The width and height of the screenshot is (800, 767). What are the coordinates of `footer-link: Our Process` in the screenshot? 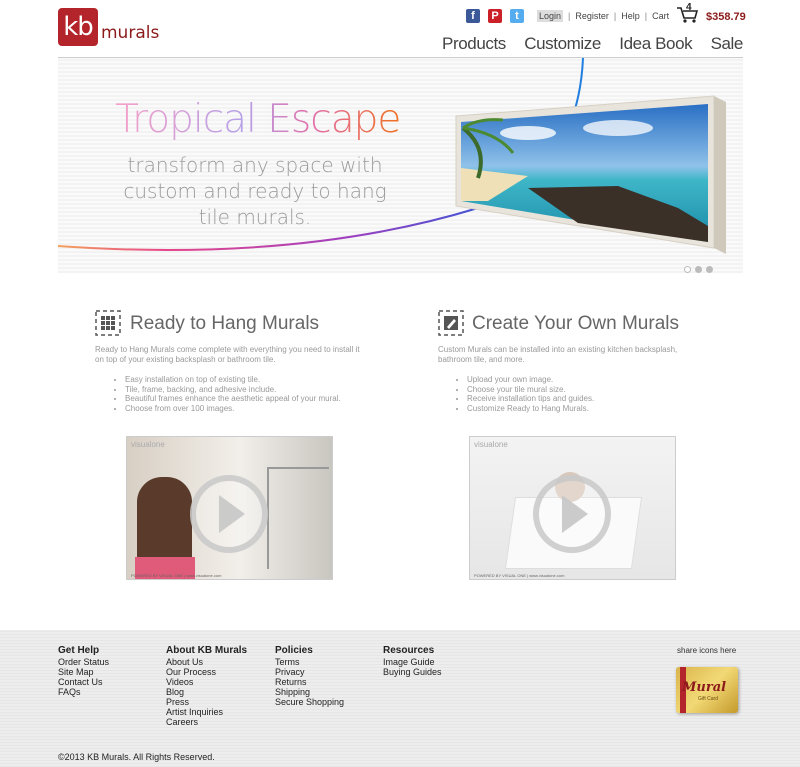 It's located at (206, 672).